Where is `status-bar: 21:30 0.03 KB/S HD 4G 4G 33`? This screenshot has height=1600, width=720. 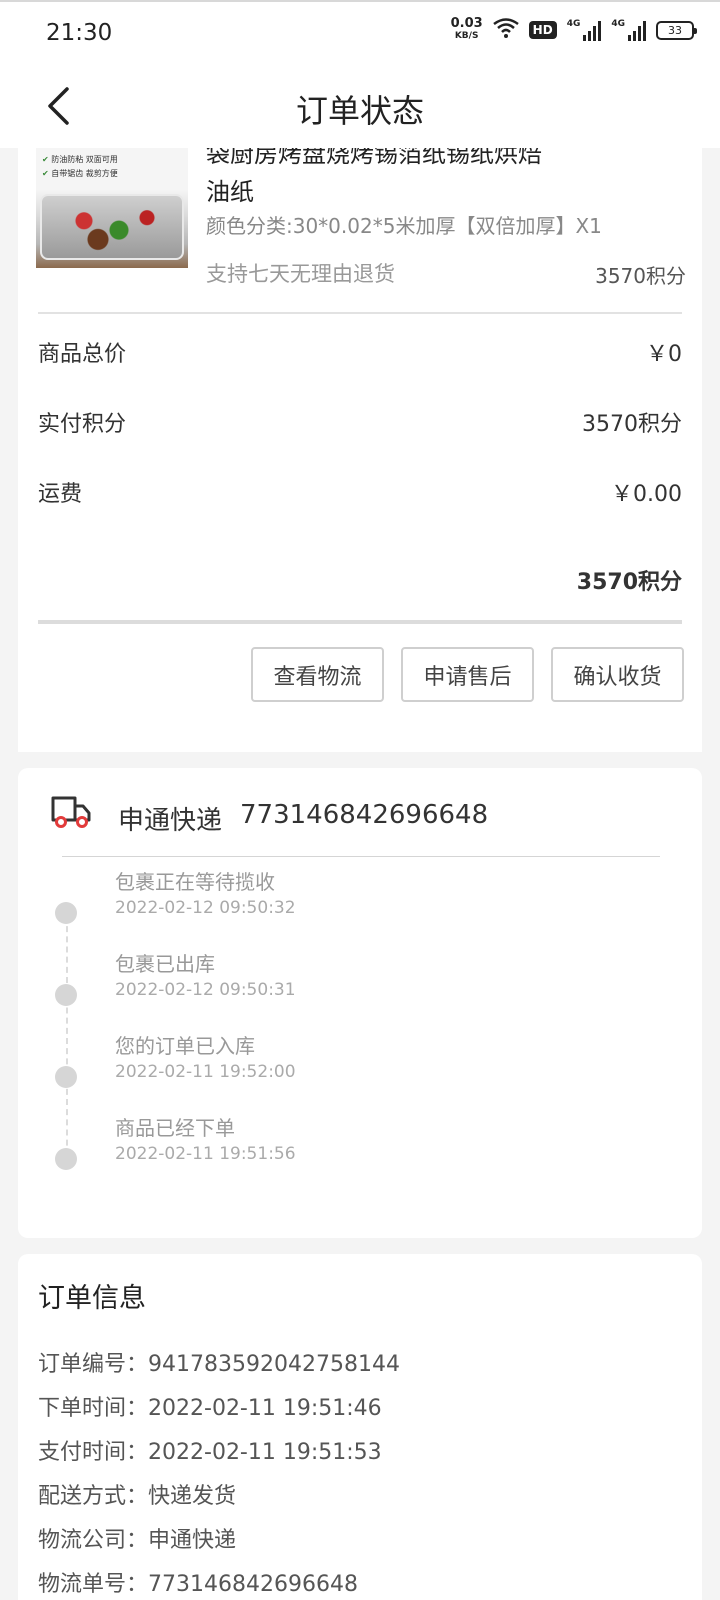 status-bar: 21:30 0.03 KB/S HD 4G 4G 33 is located at coordinates (360, 32).